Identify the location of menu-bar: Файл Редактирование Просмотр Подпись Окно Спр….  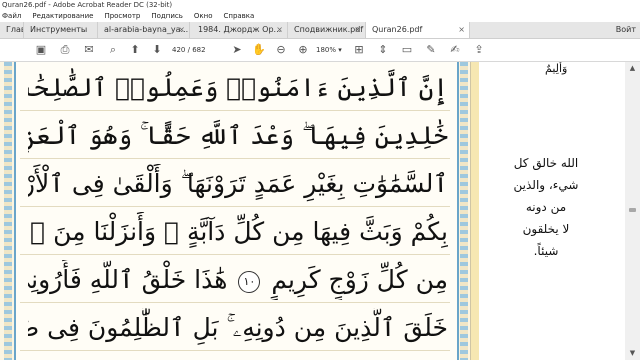
(320, 16).